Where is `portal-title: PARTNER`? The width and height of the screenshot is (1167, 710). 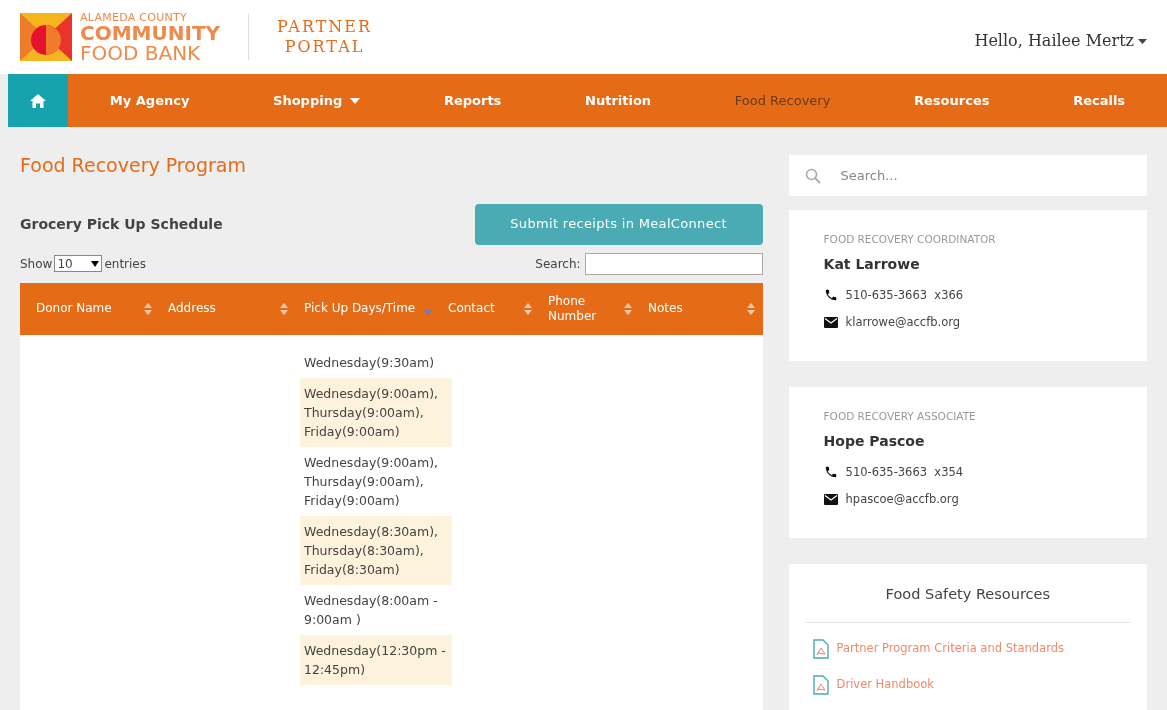
portal-title: PARTNER is located at coordinates (325, 27).